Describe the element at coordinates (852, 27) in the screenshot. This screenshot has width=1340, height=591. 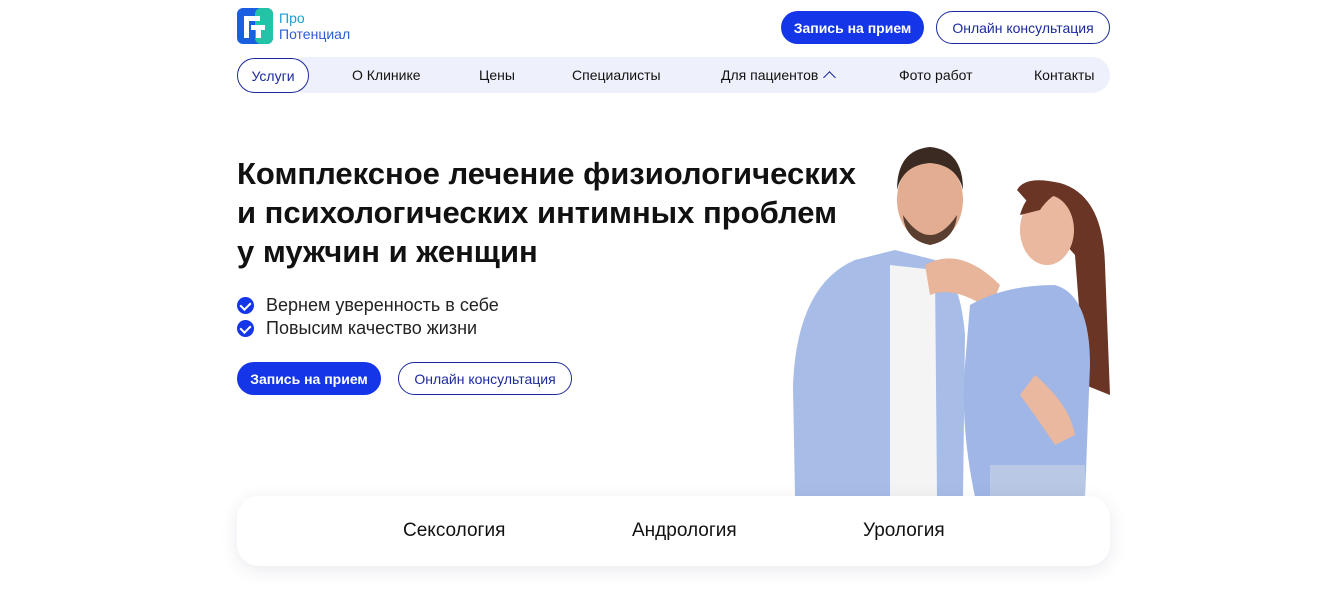
I see `header-appointment-button: Запись на прием` at that location.